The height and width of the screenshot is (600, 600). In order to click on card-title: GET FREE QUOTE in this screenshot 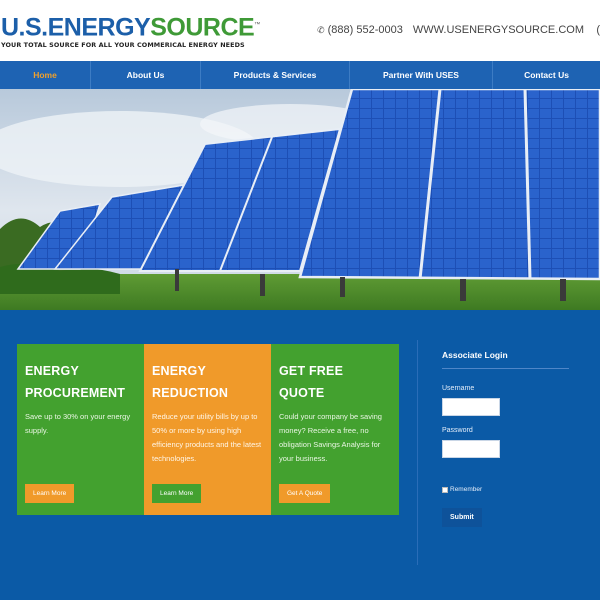, I will do `click(311, 382)`.